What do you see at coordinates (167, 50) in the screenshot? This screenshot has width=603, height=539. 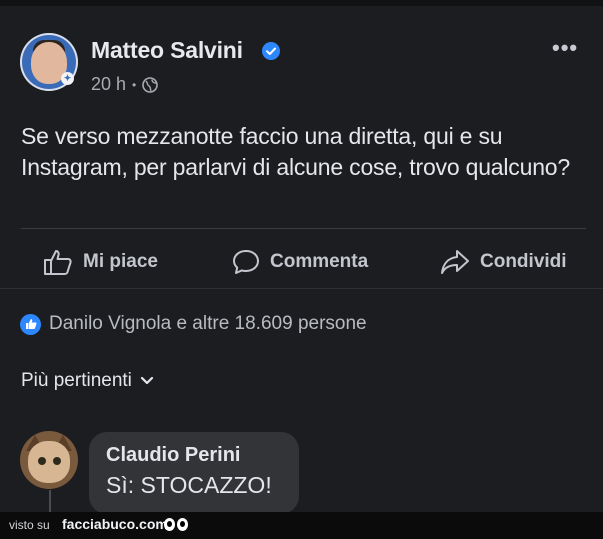 I see `author-name: Matteo Salvini` at bounding box center [167, 50].